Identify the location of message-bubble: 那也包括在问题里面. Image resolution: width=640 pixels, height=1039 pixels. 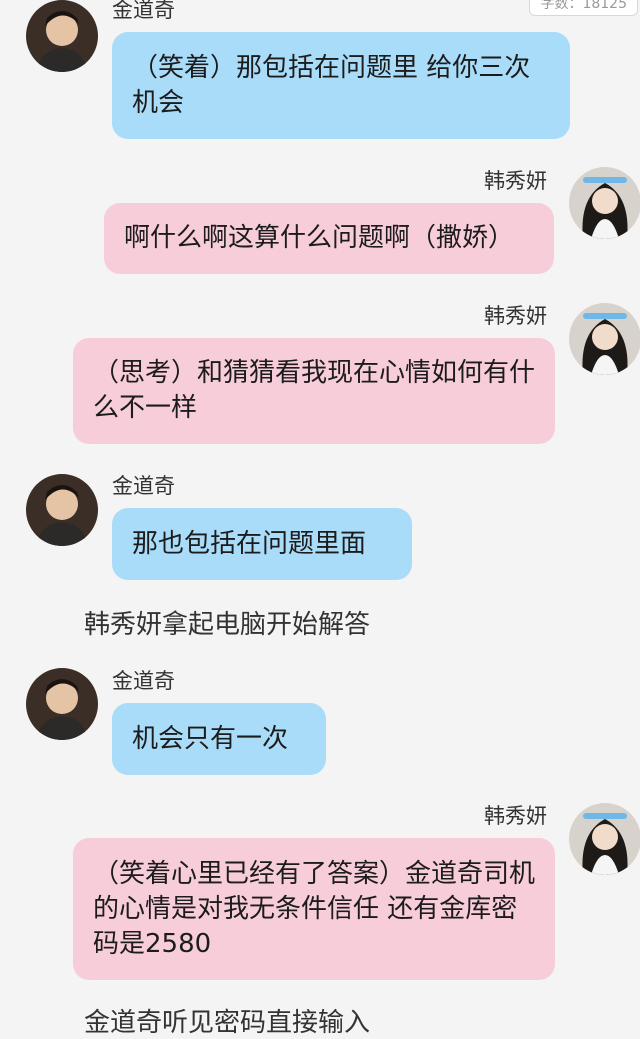
(262, 544).